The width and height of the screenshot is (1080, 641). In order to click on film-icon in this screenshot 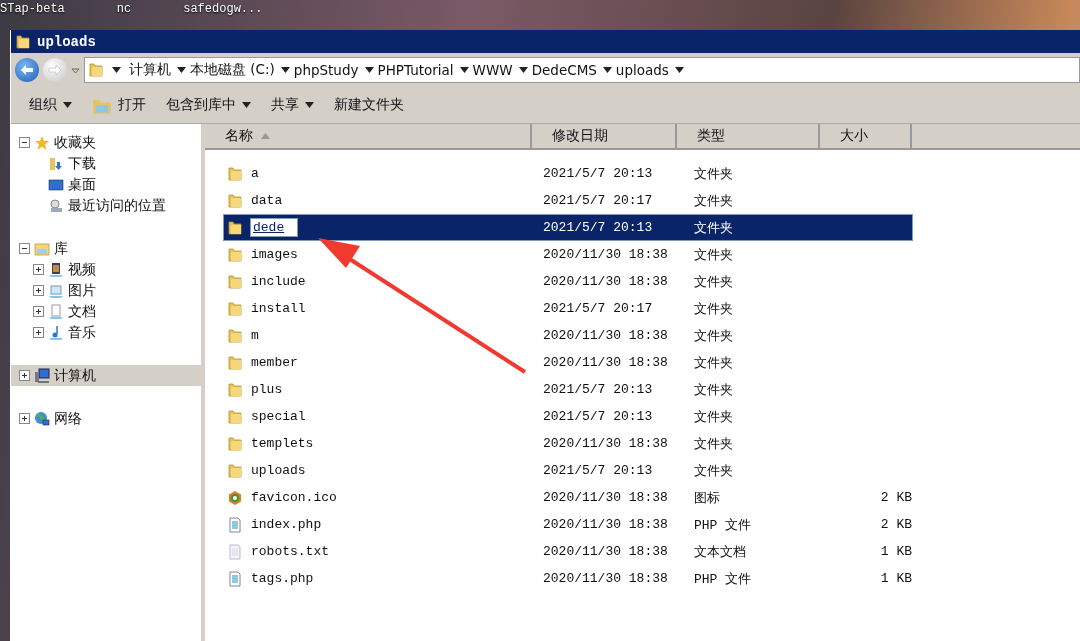, I will do `click(56, 269)`.